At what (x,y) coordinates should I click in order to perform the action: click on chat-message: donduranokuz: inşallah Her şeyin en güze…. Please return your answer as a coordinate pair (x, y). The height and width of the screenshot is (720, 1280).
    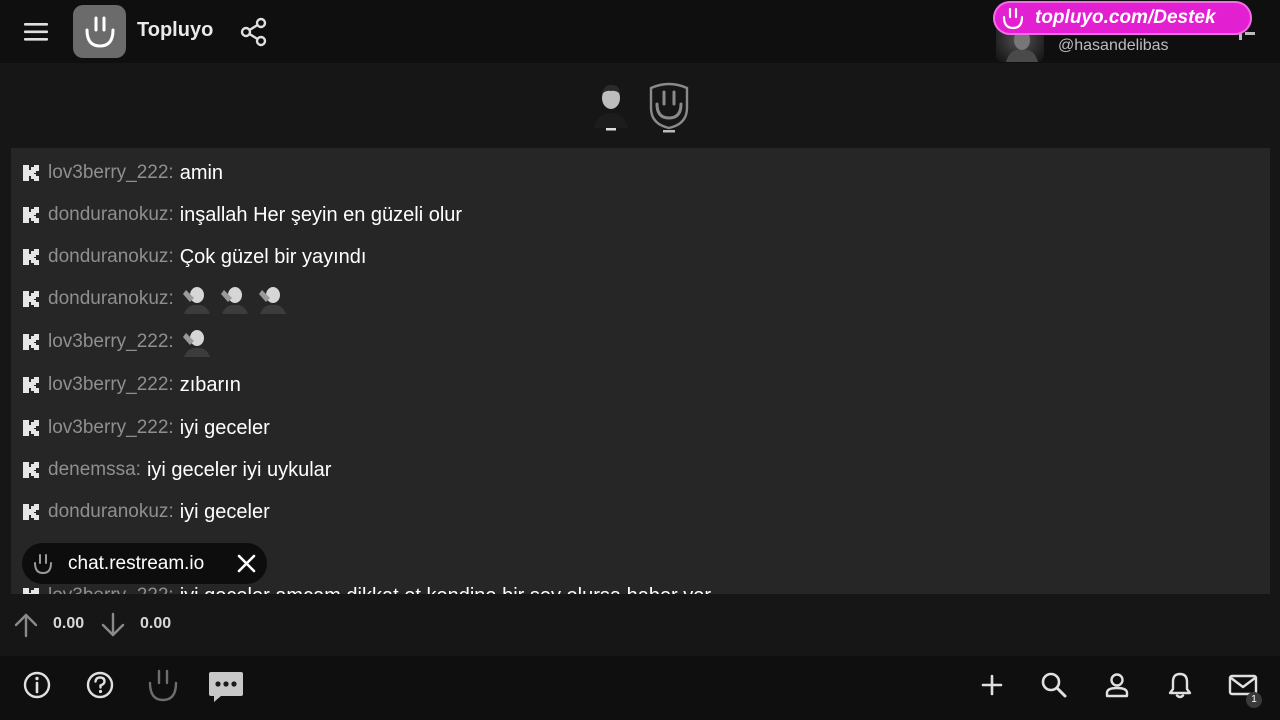
    Looking at the image, I should click on (241, 215).